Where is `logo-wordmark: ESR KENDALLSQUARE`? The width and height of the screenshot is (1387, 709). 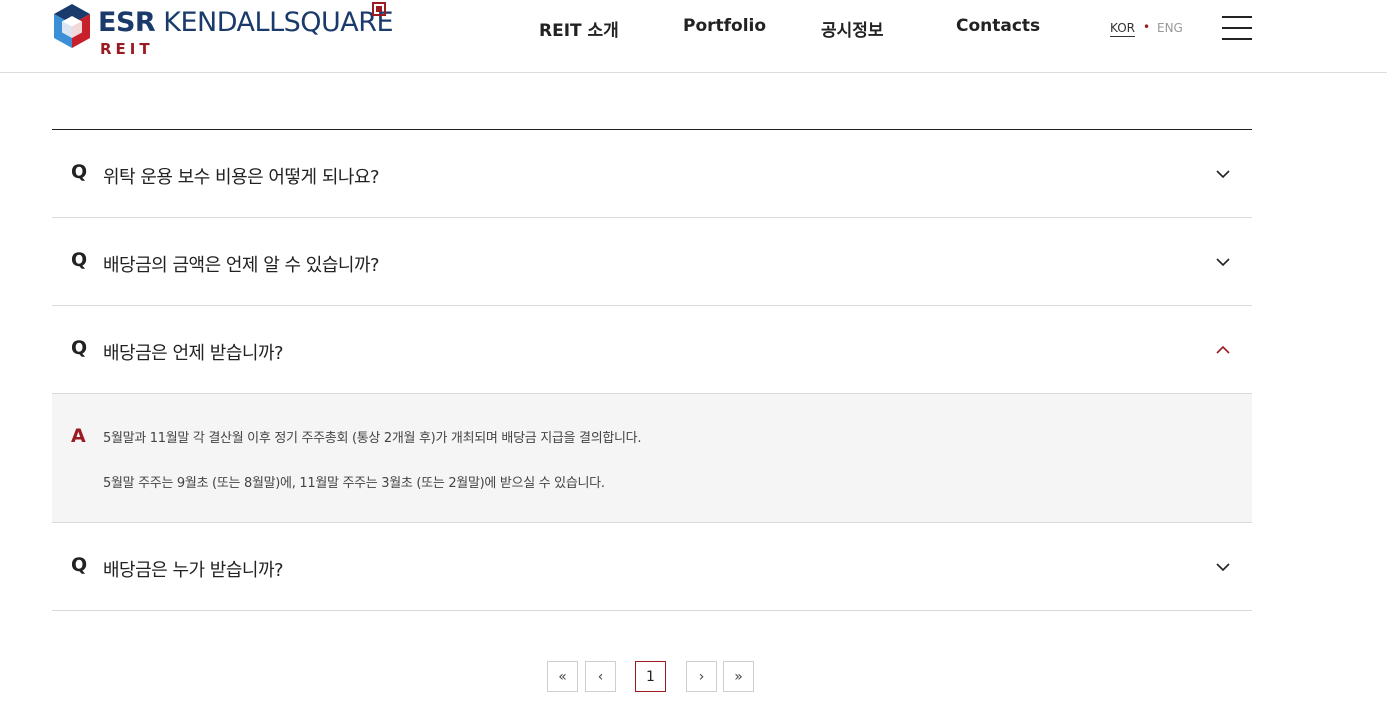
logo-wordmark: ESR KENDALLSQUARE is located at coordinates (246, 22).